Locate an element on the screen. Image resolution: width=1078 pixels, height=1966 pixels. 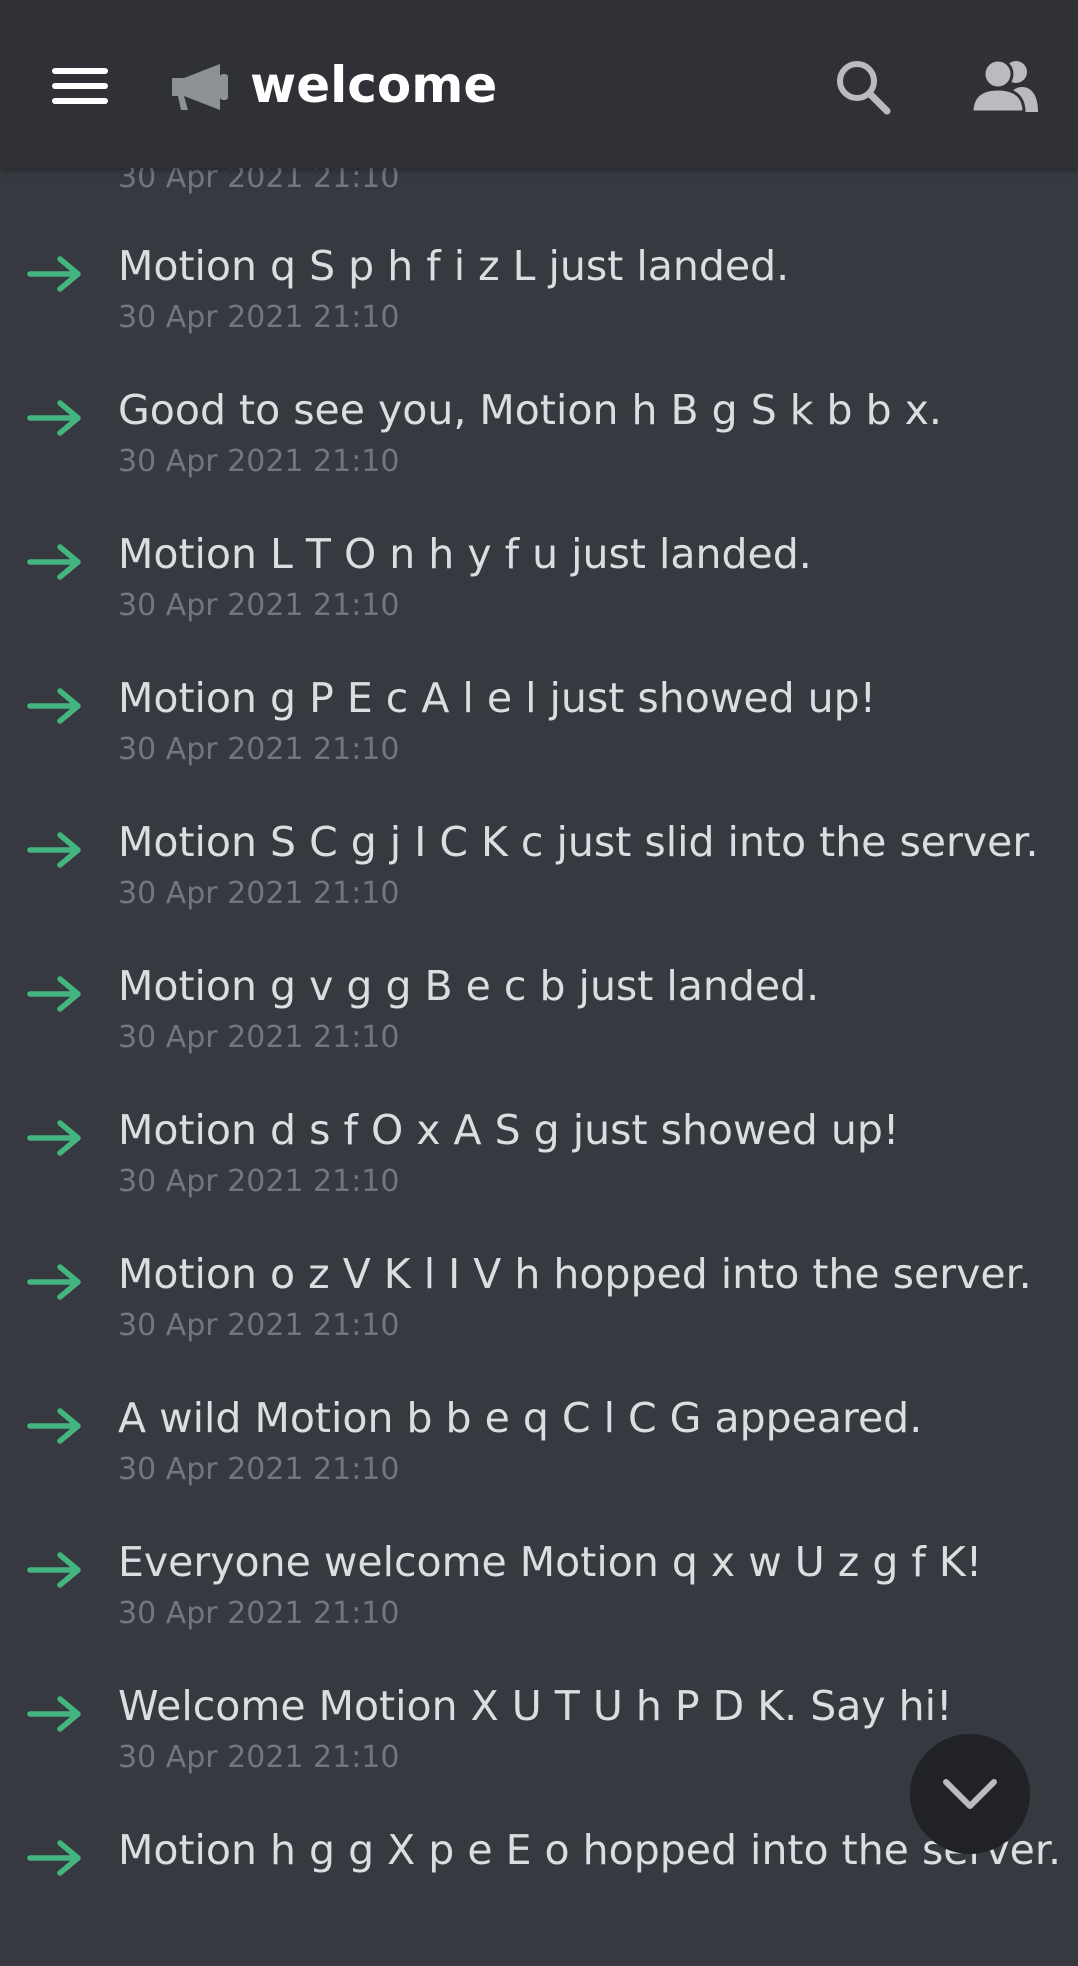
message-text: Everyone welcome Motion q x w U z g f K! is located at coordinates (550, 1562).